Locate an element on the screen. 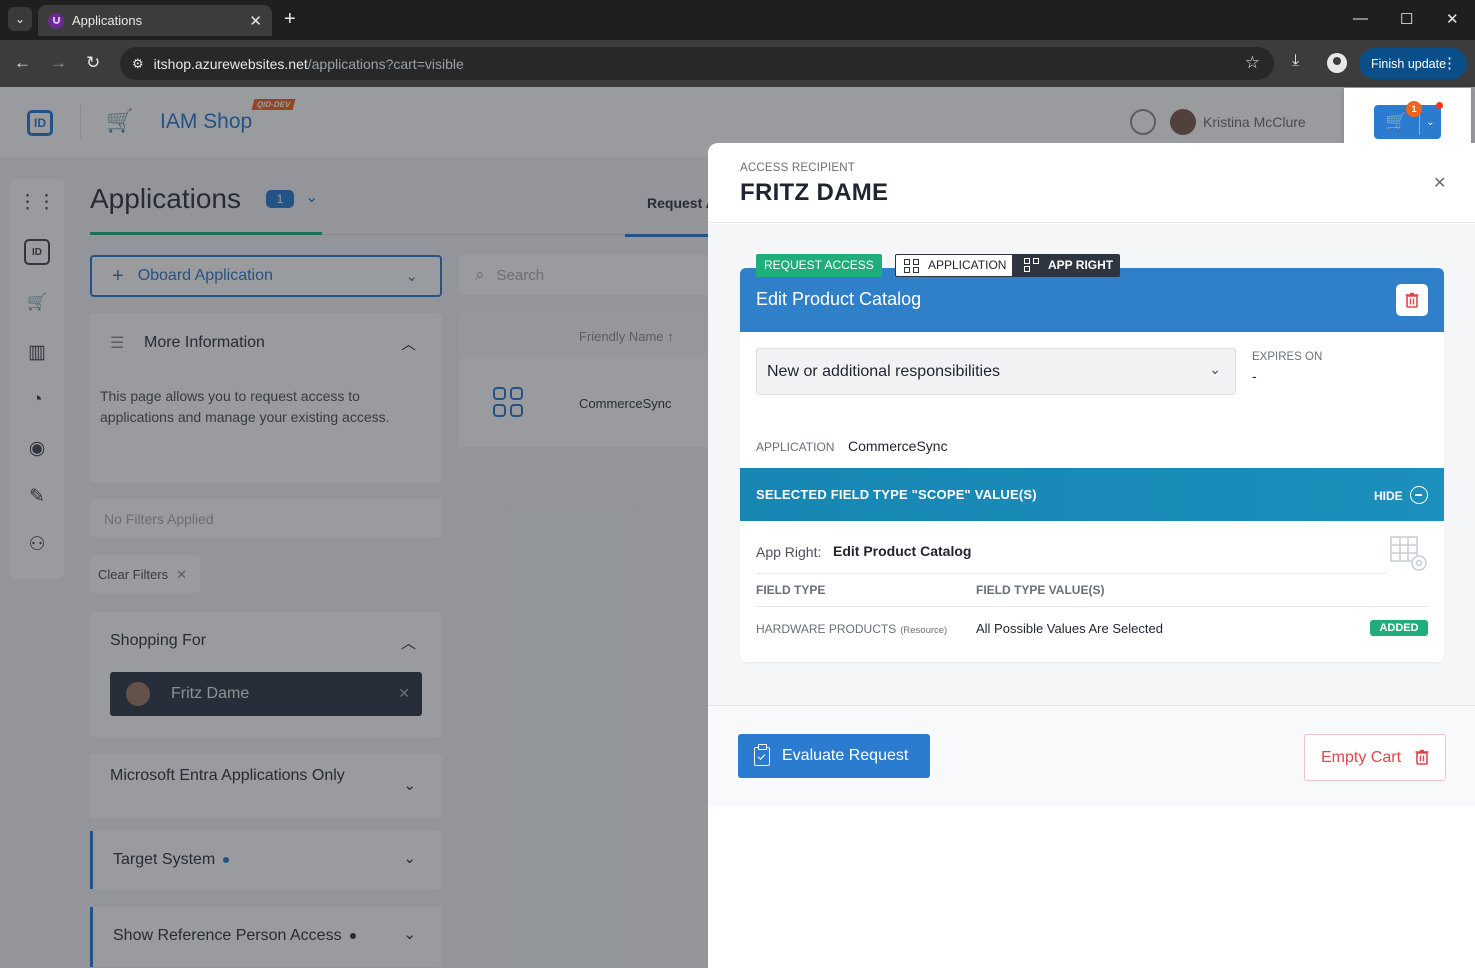 Image resolution: width=1475 pixels, height=968 pixels. field-value-cell: All Possible Values Are Selected is located at coordinates (1069, 628).